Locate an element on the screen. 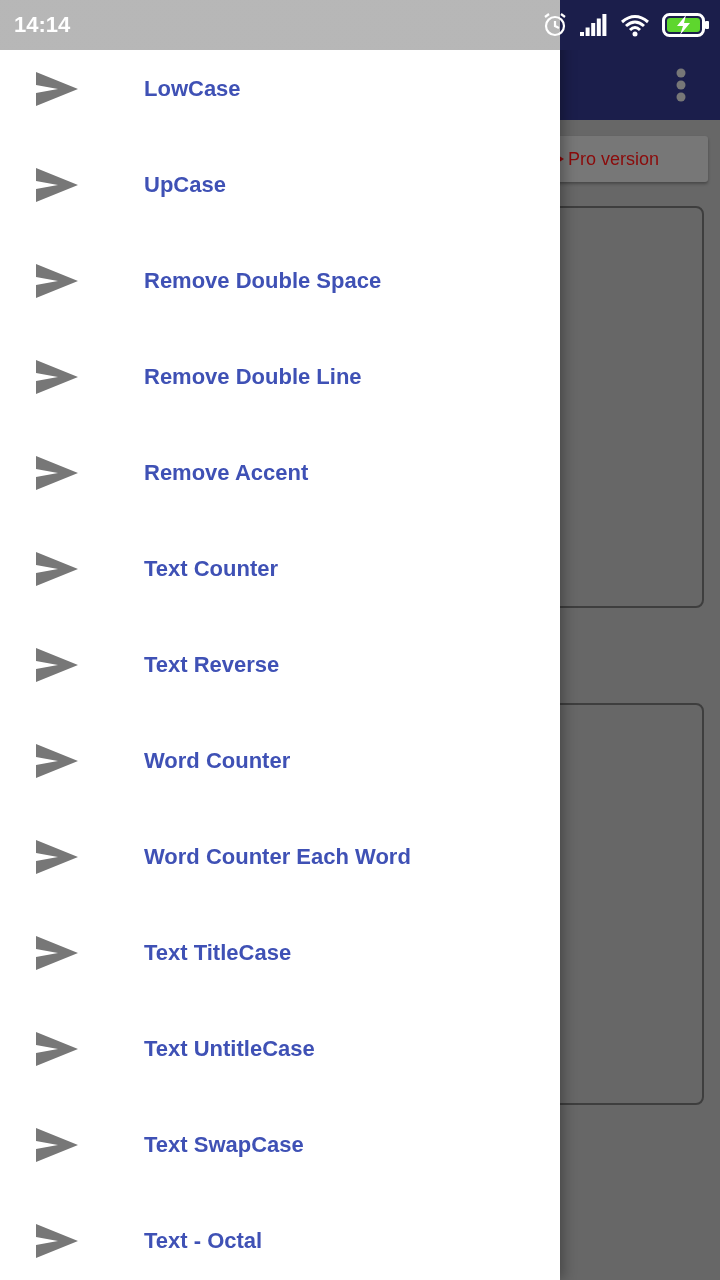 Image resolution: width=720 pixels, height=1280 pixels. menu-item: Remove Accent is located at coordinates (280, 473).